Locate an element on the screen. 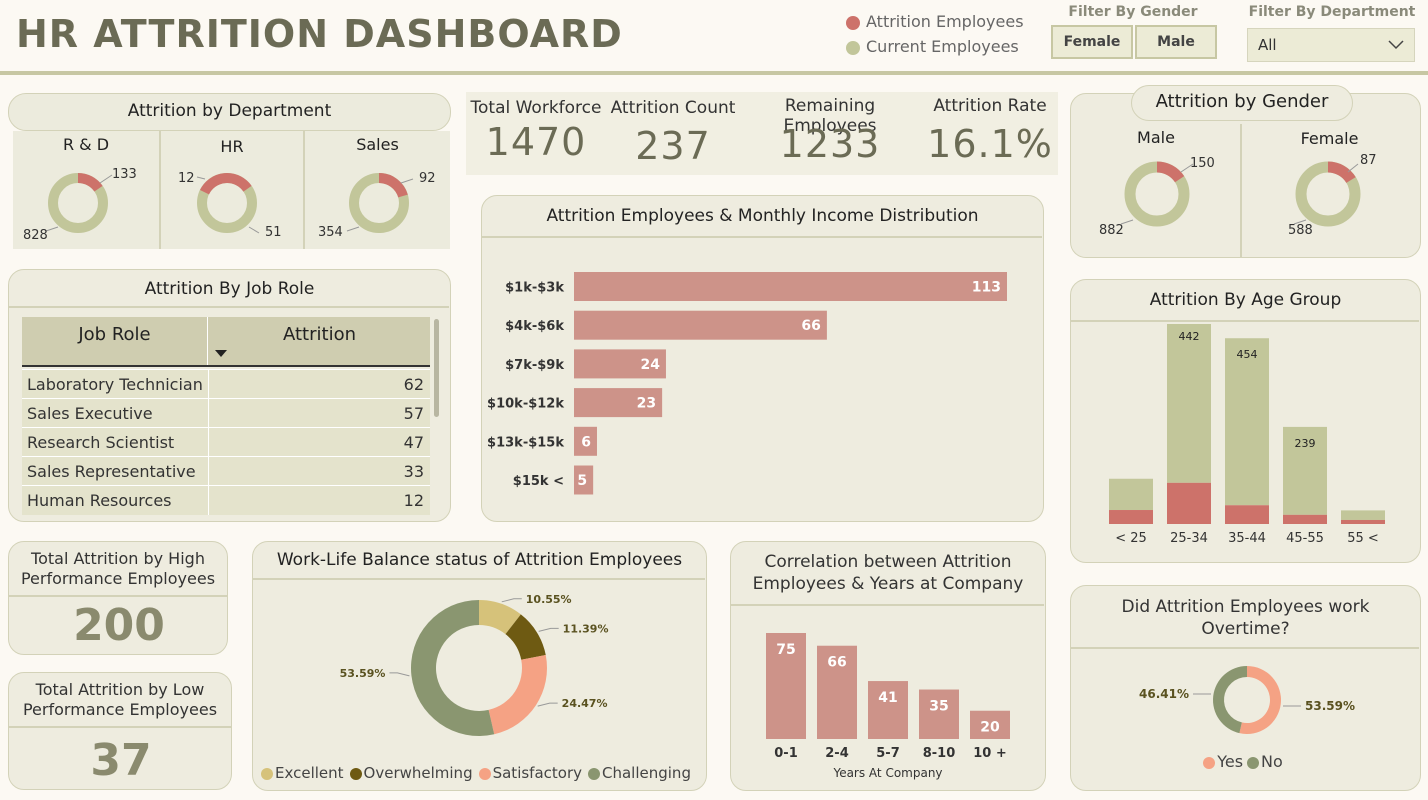 Image resolution: width=1428 pixels, height=800 pixels. donut-female is located at coordinates (1327, 194).